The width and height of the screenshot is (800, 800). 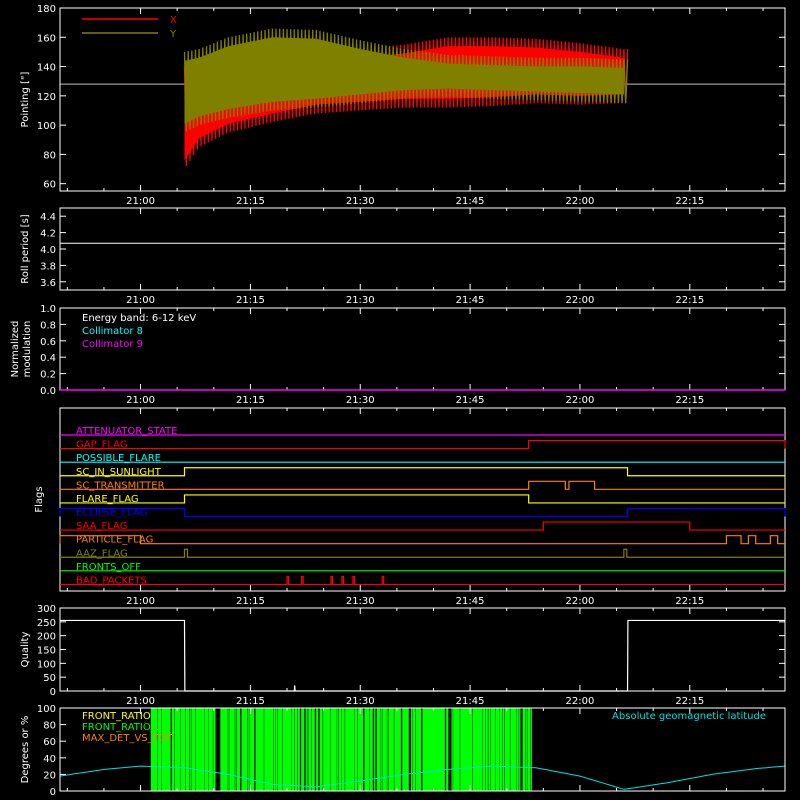 What do you see at coordinates (46, 709) in the screenshot?
I see `front-ytick-label: 100` at bounding box center [46, 709].